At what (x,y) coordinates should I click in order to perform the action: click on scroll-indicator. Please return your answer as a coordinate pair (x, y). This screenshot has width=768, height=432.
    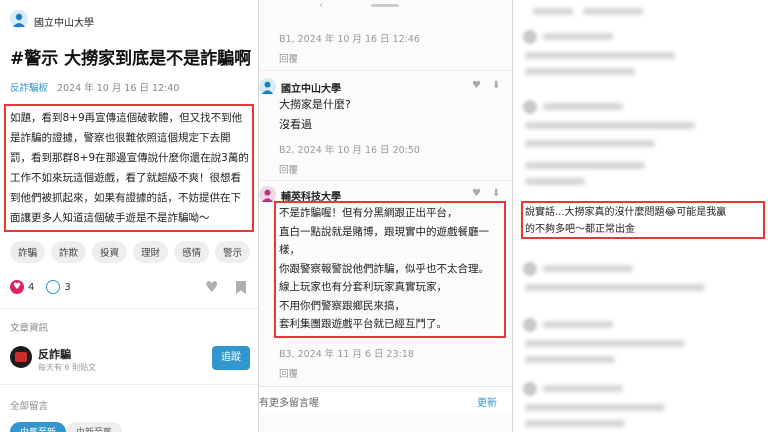
    Looking at the image, I should click on (385, 5).